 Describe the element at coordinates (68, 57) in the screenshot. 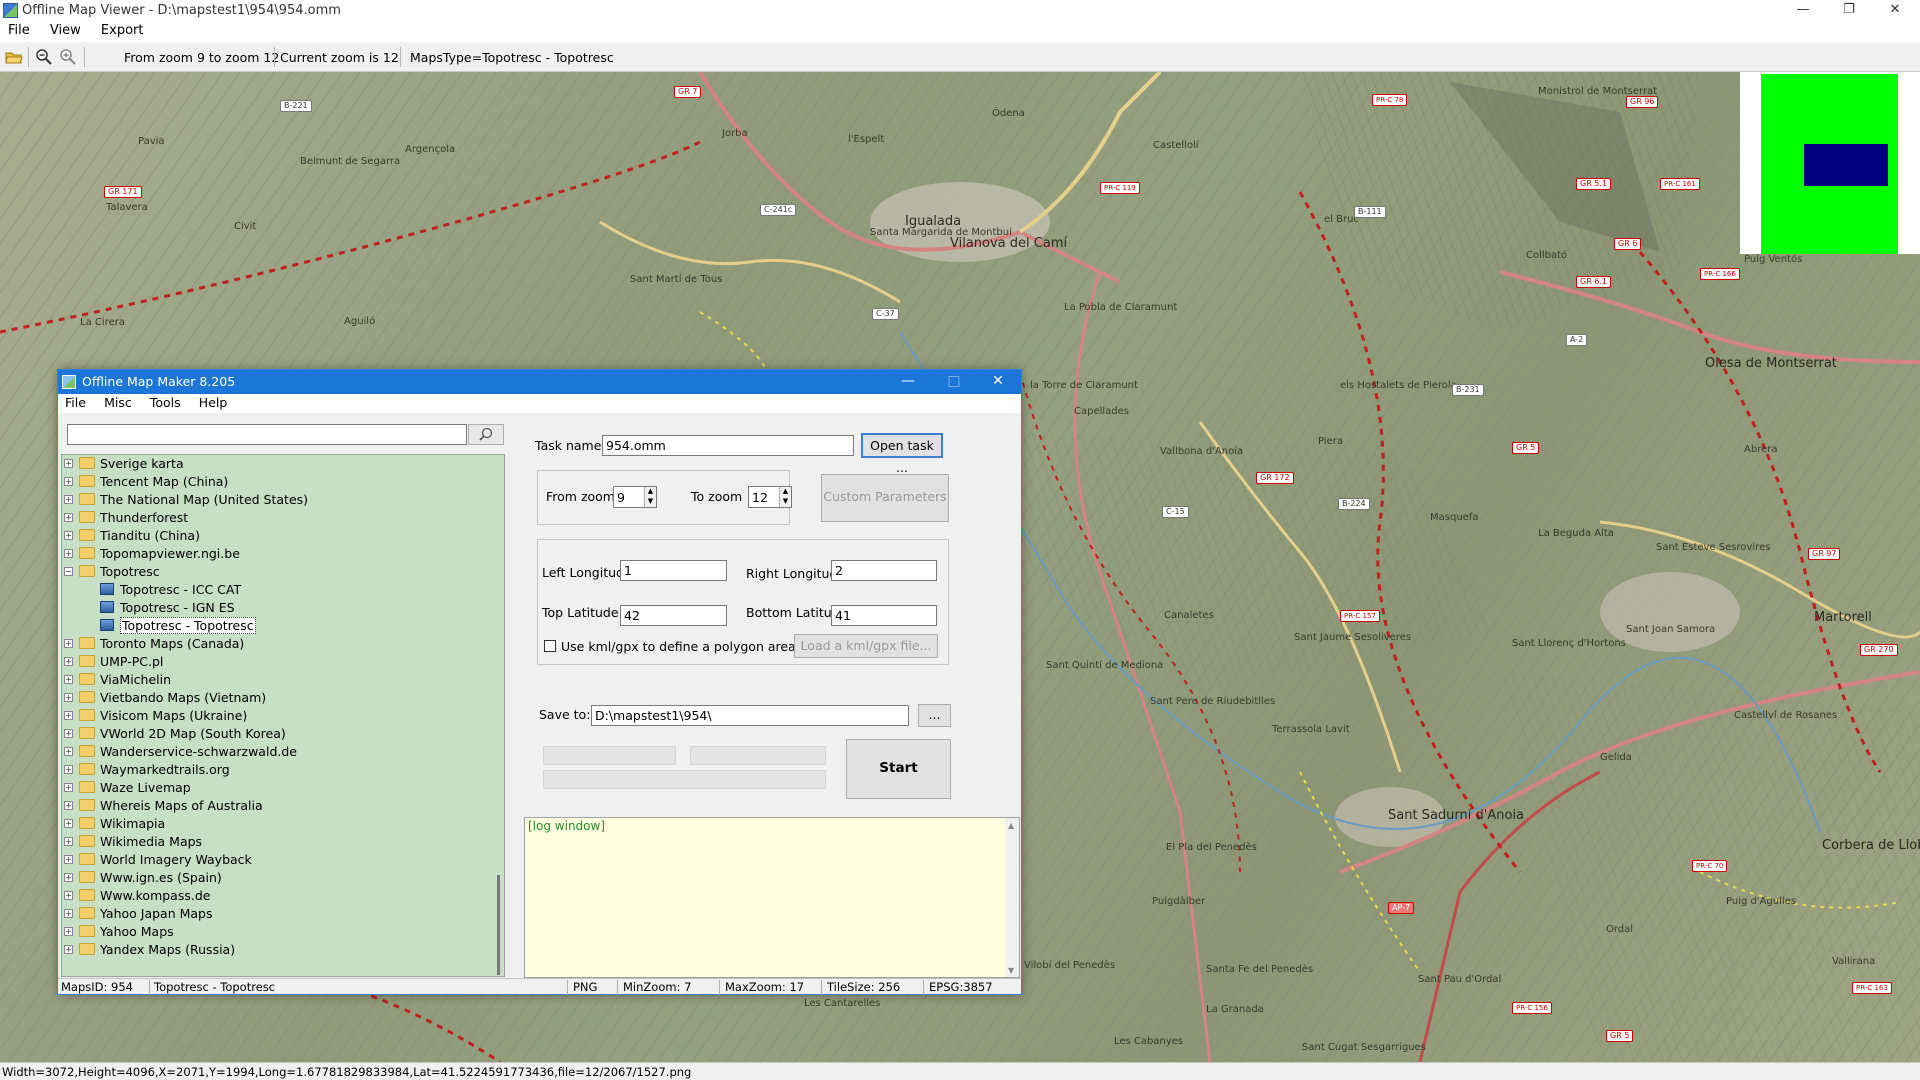

I see `zoom-in-icon` at that location.